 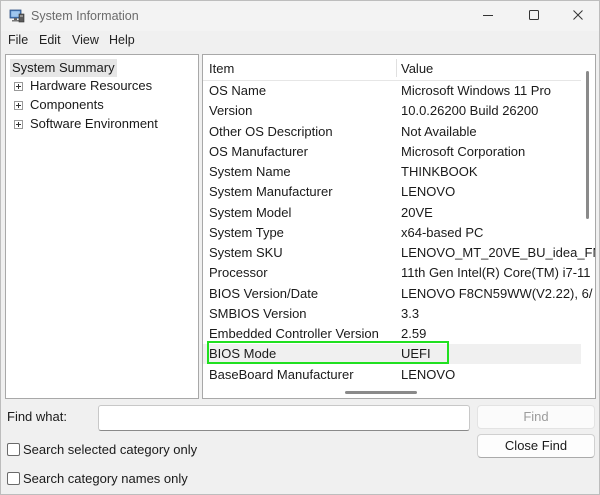 What do you see at coordinates (536, 417) in the screenshot?
I see `find-button: Find` at bounding box center [536, 417].